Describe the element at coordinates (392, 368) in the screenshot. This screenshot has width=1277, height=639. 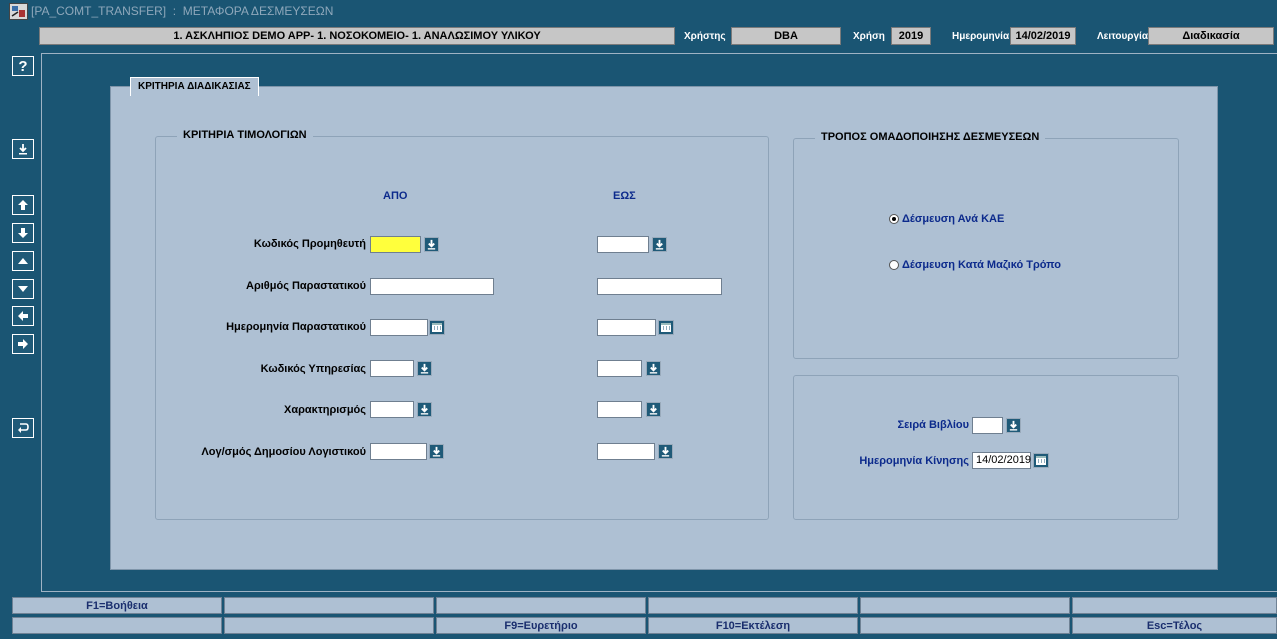
I see `service-code-from-input` at that location.